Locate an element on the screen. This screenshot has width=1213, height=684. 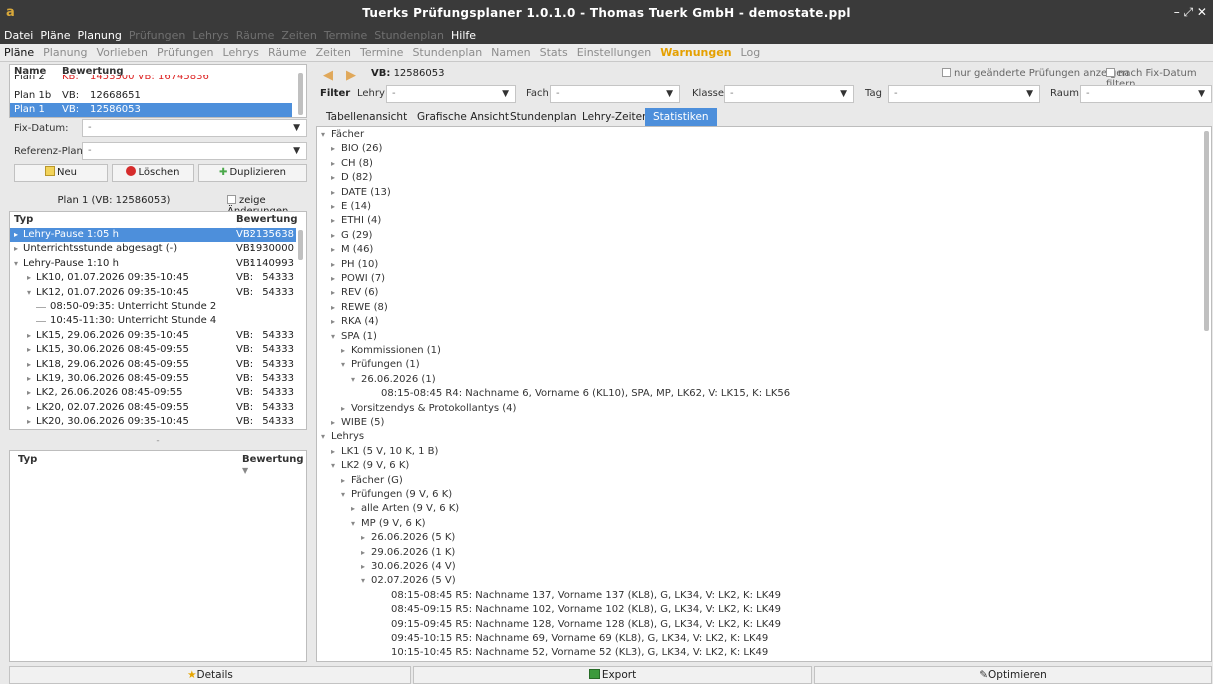
subtab-0: Tabellenansicht is located at coordinates (366, 117).